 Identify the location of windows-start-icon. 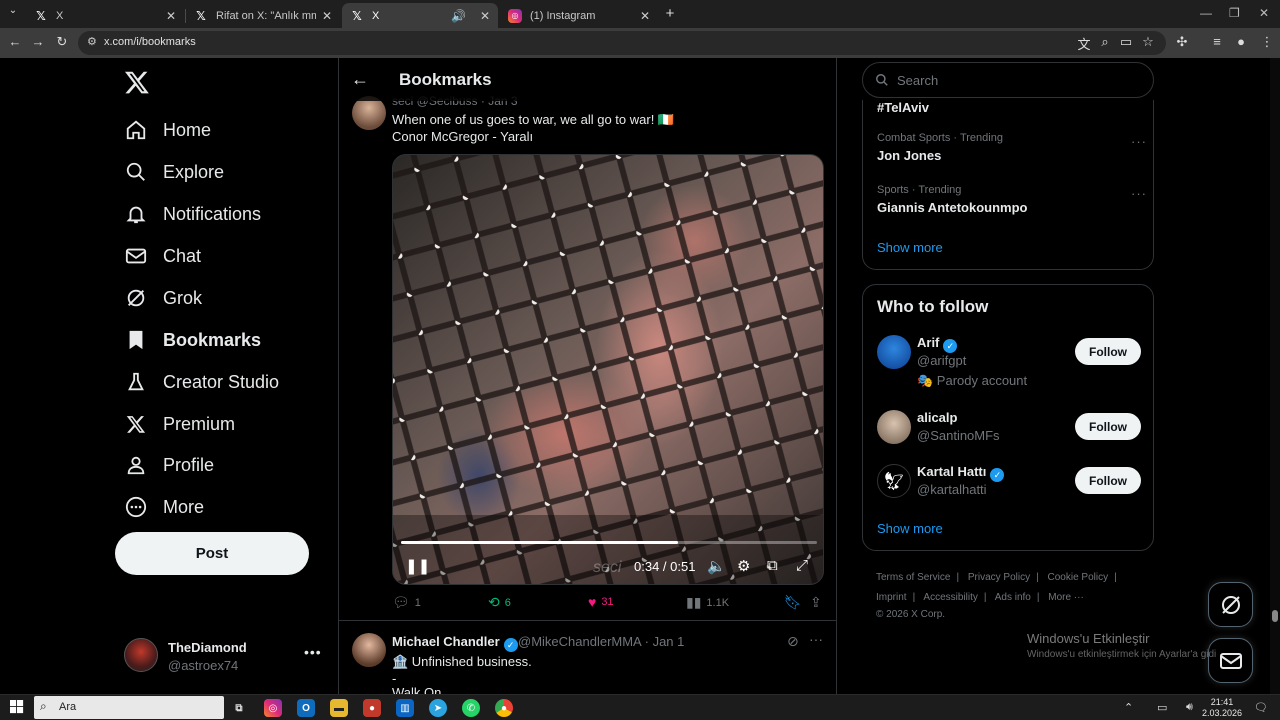
(17, 707).